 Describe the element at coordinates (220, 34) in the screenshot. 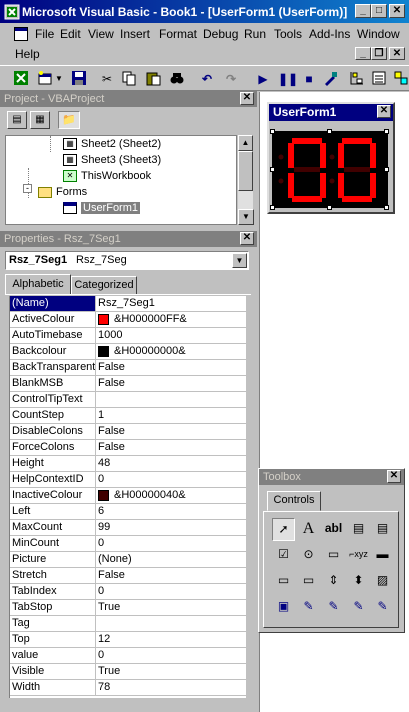

I see `menu-debug: Debug` at that location.